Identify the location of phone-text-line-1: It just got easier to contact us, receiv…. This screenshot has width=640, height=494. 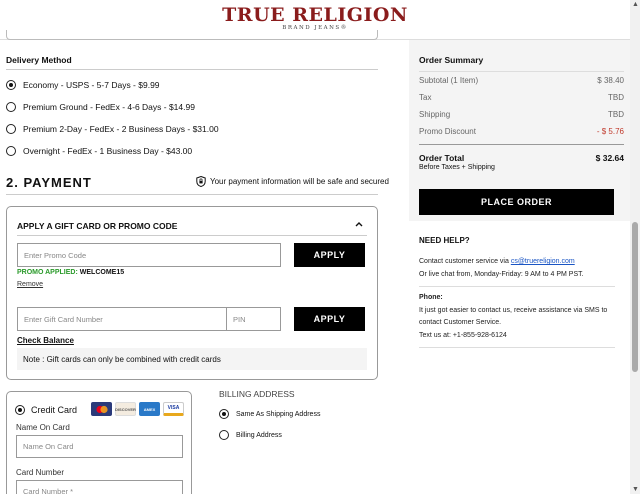
(513, 310).